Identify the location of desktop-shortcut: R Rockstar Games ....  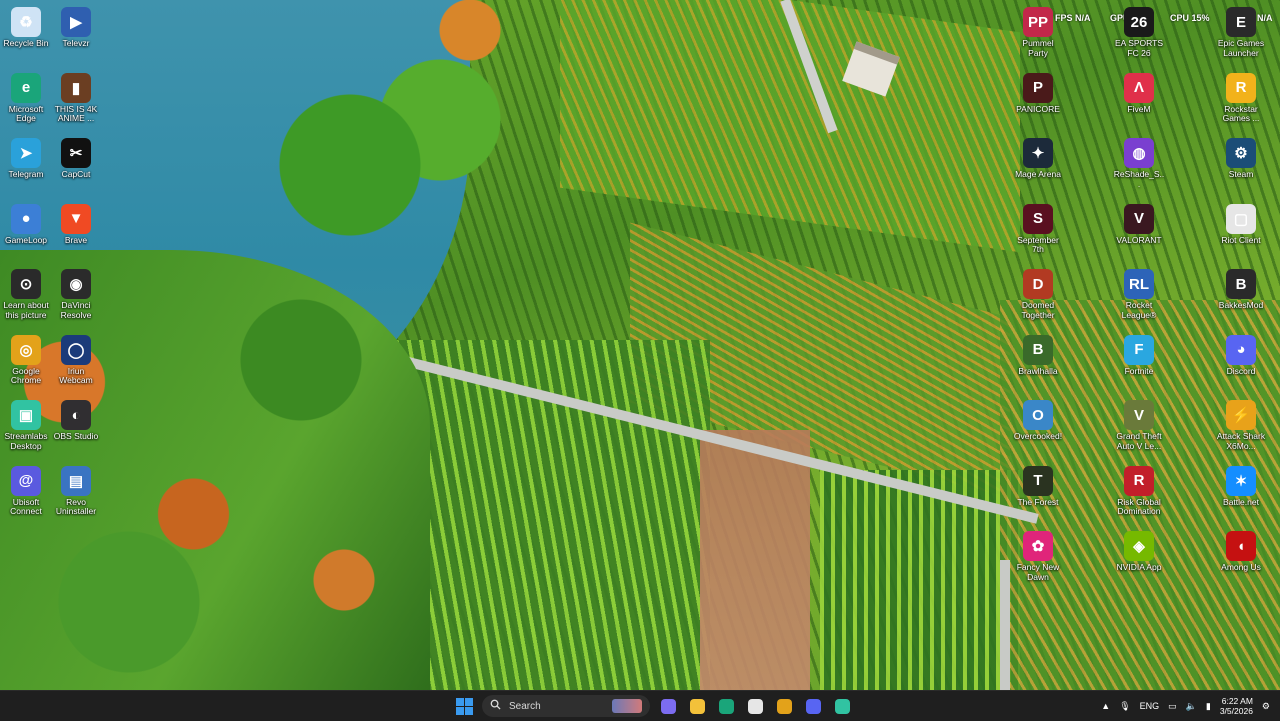
(1241, 98).